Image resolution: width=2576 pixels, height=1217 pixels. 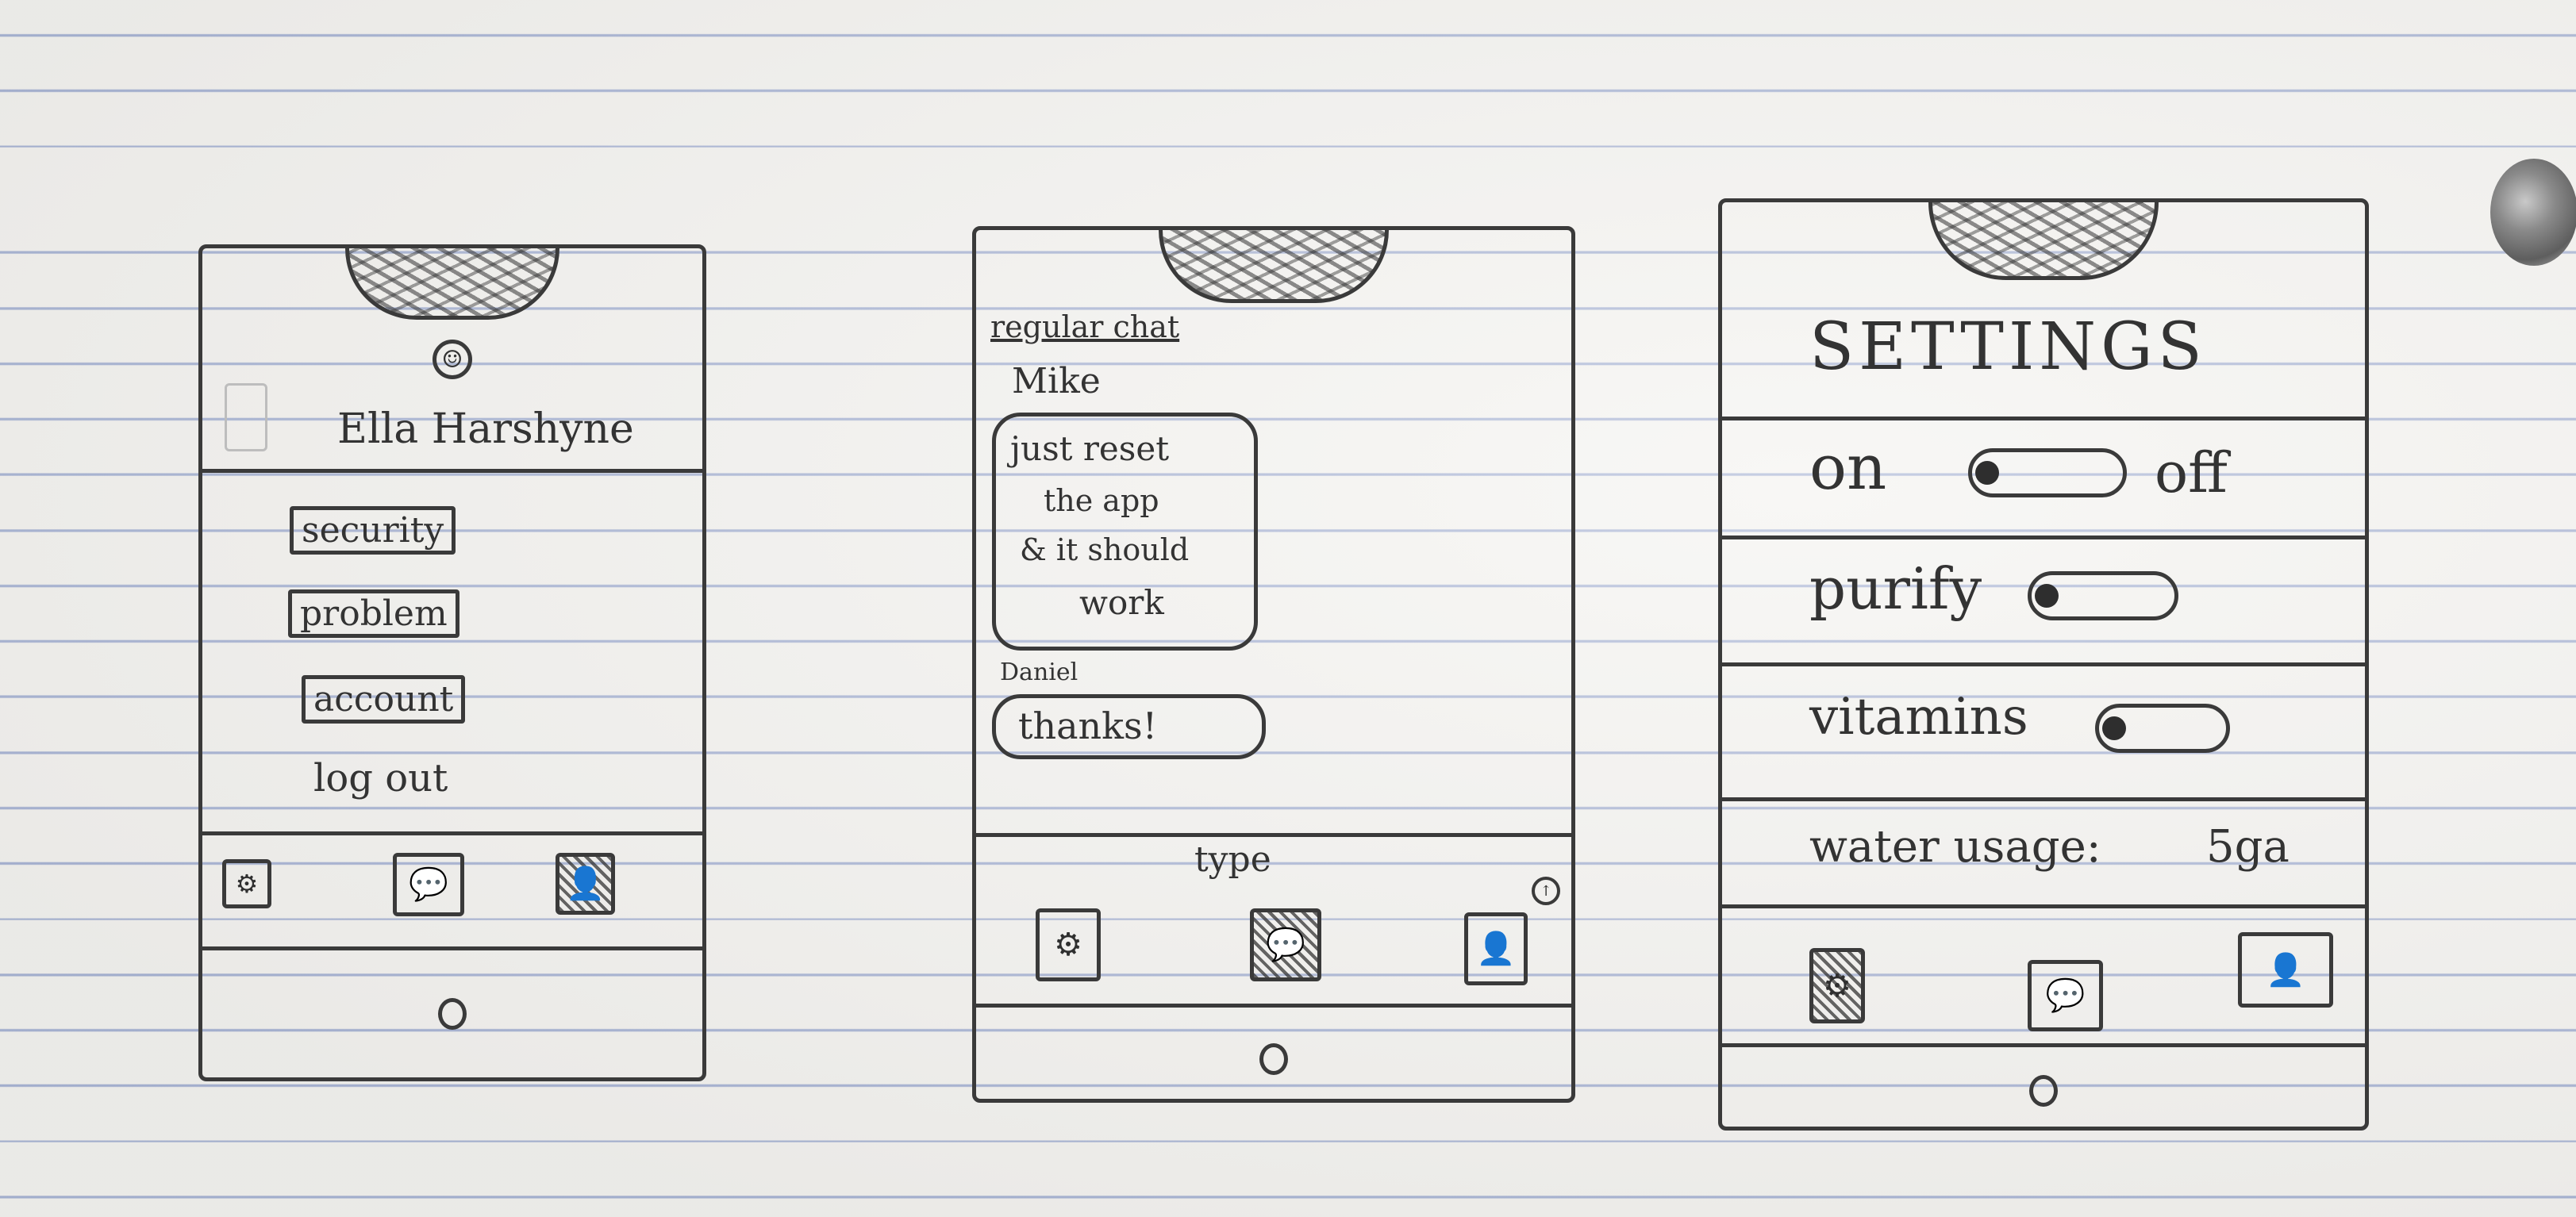 I want to click on message-input: type, so click(x=1232, y=859).